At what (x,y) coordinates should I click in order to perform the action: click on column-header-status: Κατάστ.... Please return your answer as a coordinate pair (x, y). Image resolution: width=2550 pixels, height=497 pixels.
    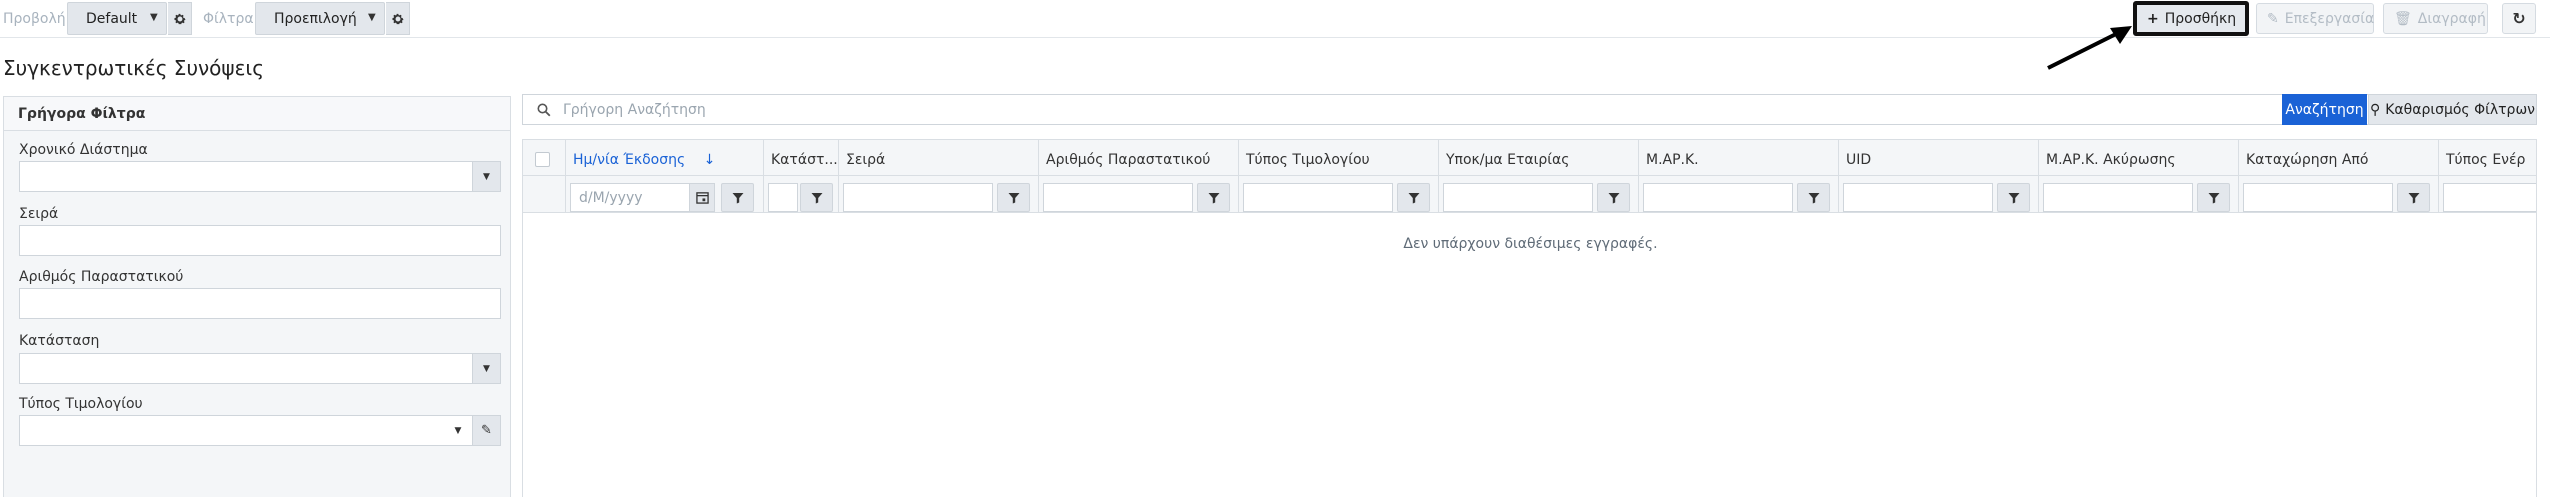
    Looking at the image, I should click on (801, 158).